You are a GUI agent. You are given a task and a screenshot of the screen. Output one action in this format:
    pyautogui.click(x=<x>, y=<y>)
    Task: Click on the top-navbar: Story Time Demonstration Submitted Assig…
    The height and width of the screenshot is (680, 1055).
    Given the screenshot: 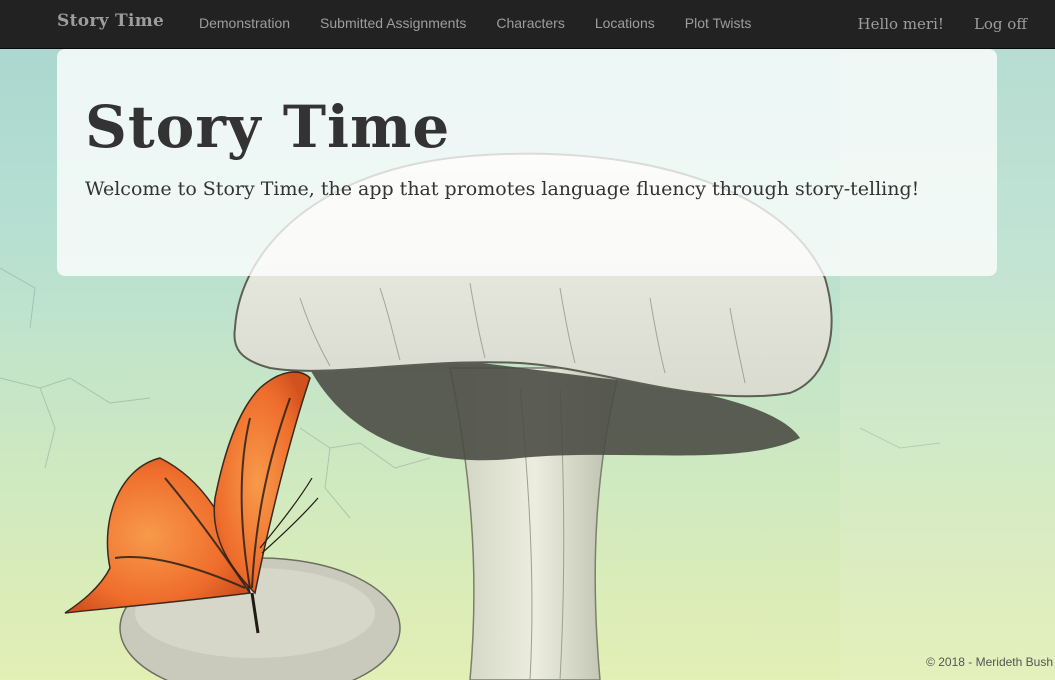 What is the action you would take?
    pyautogui.click(x=527, y=24)
    